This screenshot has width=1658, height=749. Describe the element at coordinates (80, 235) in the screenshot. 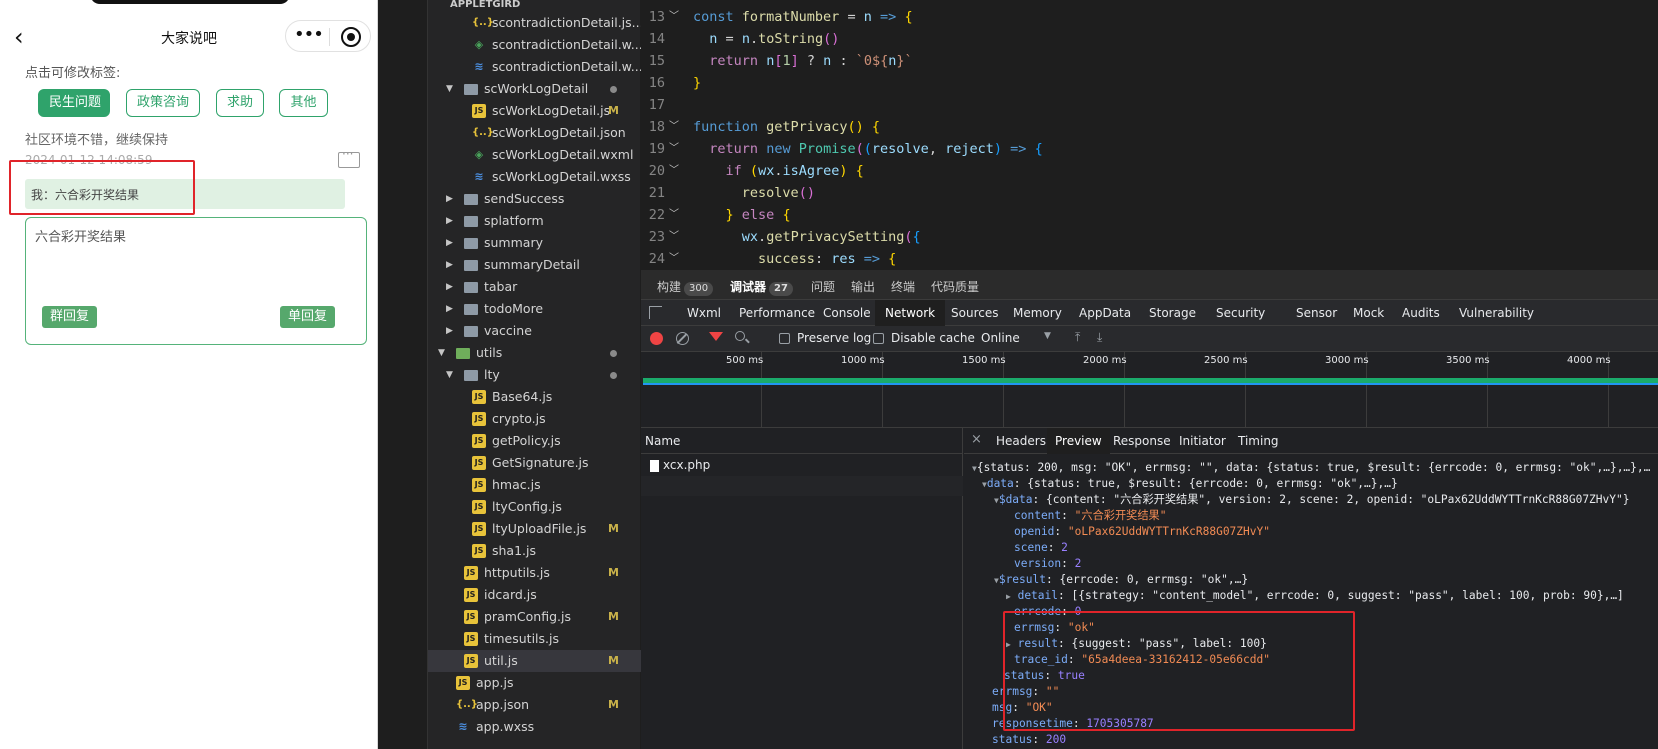

I see `reply-input: 六合彩开奖结果` at that location.